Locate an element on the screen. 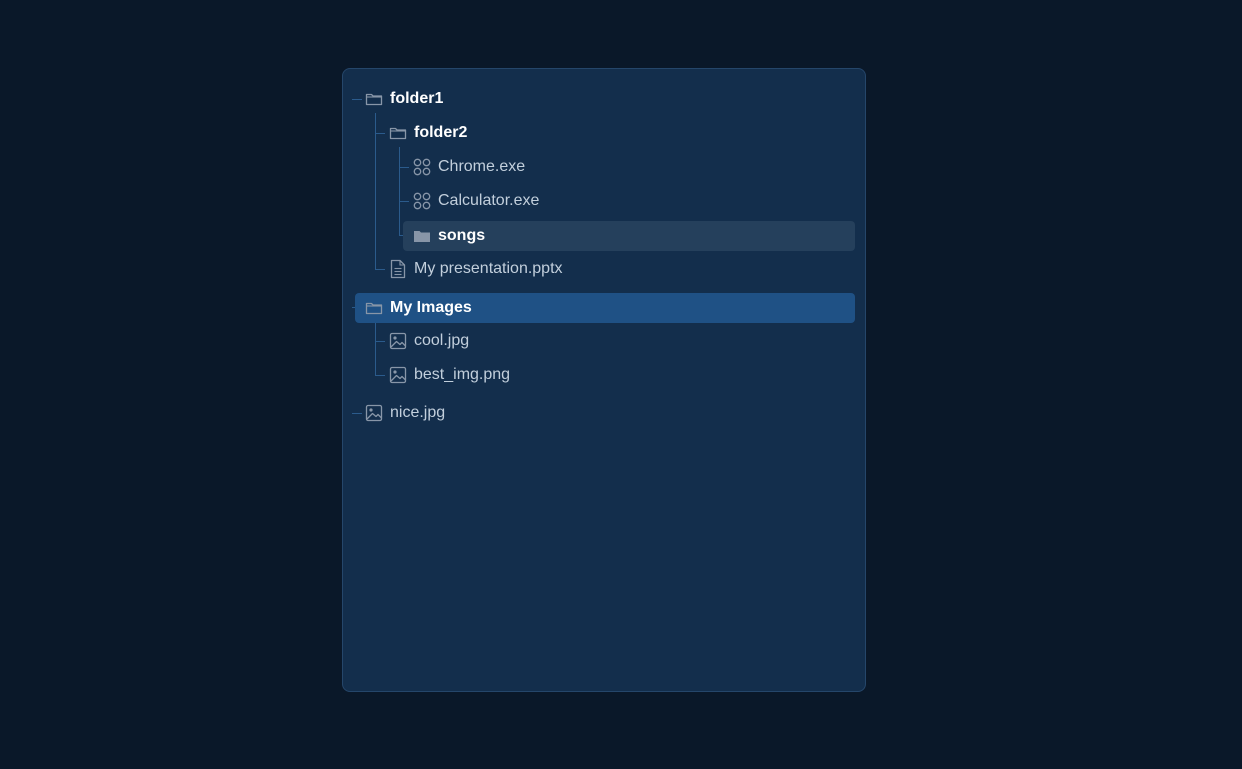  tree-item-label: folder2 is located at coordinates (441, 132).